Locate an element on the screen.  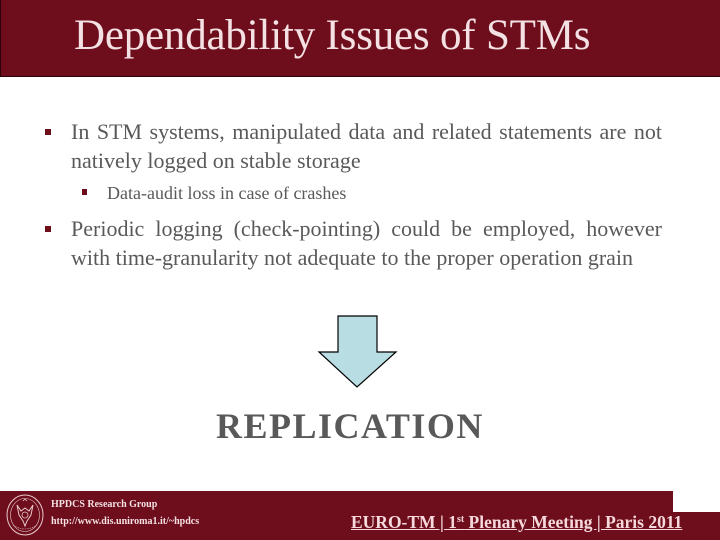
down-arrow-icon is located at coordinates (357, 351).